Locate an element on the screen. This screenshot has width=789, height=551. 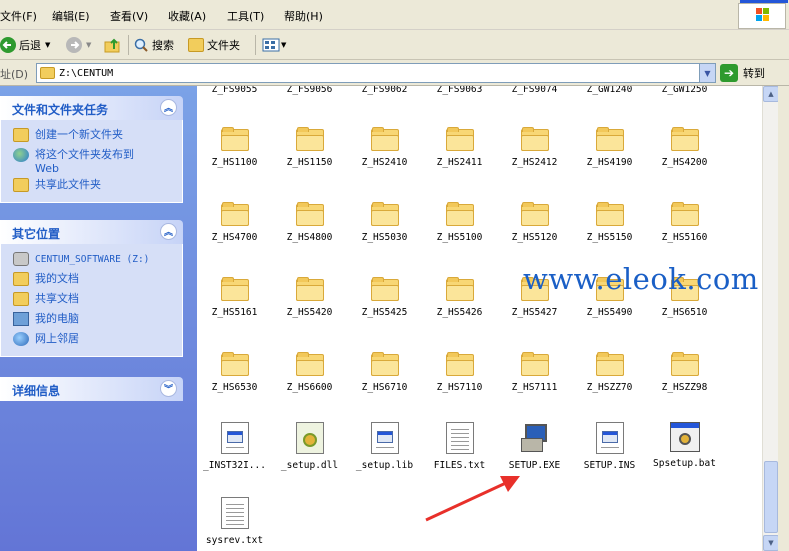
views-button: ▼ is located at coordinates (274, 45).